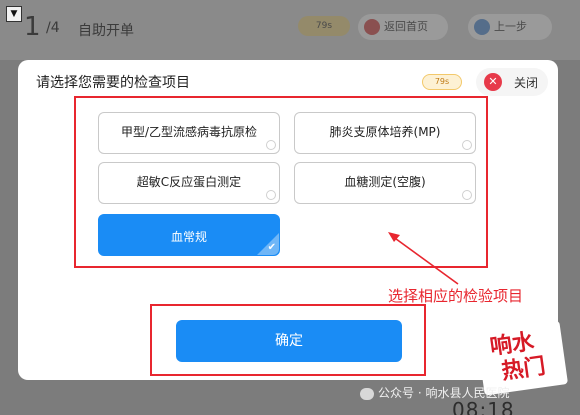 The width and height of the screenshot is (580, 415). What do you see at coordinates (271, 247) in the screenshot?
I see `checkmark-icon: ✔` at bounding box center [271, 247].